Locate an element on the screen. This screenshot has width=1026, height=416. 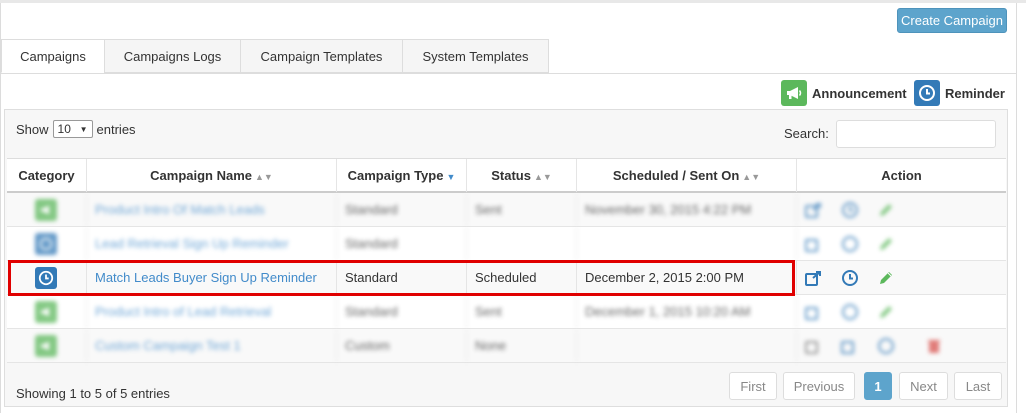
table-row: Lead Retrieval Sign Up Reminder Standard is located at coordinates (506, 244).